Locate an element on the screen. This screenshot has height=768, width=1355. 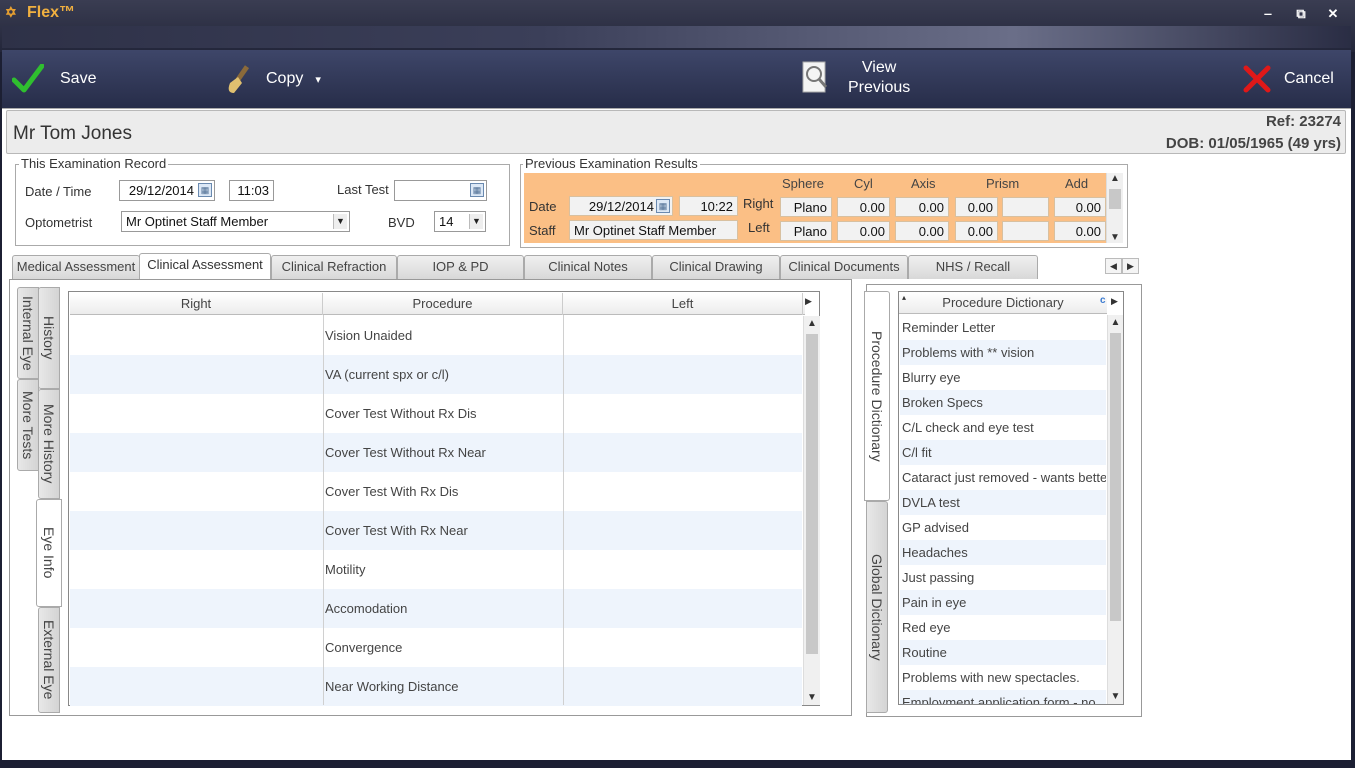
previous-results-scrollbar: ▲ ▼ is located at coordinates (1114, 208).